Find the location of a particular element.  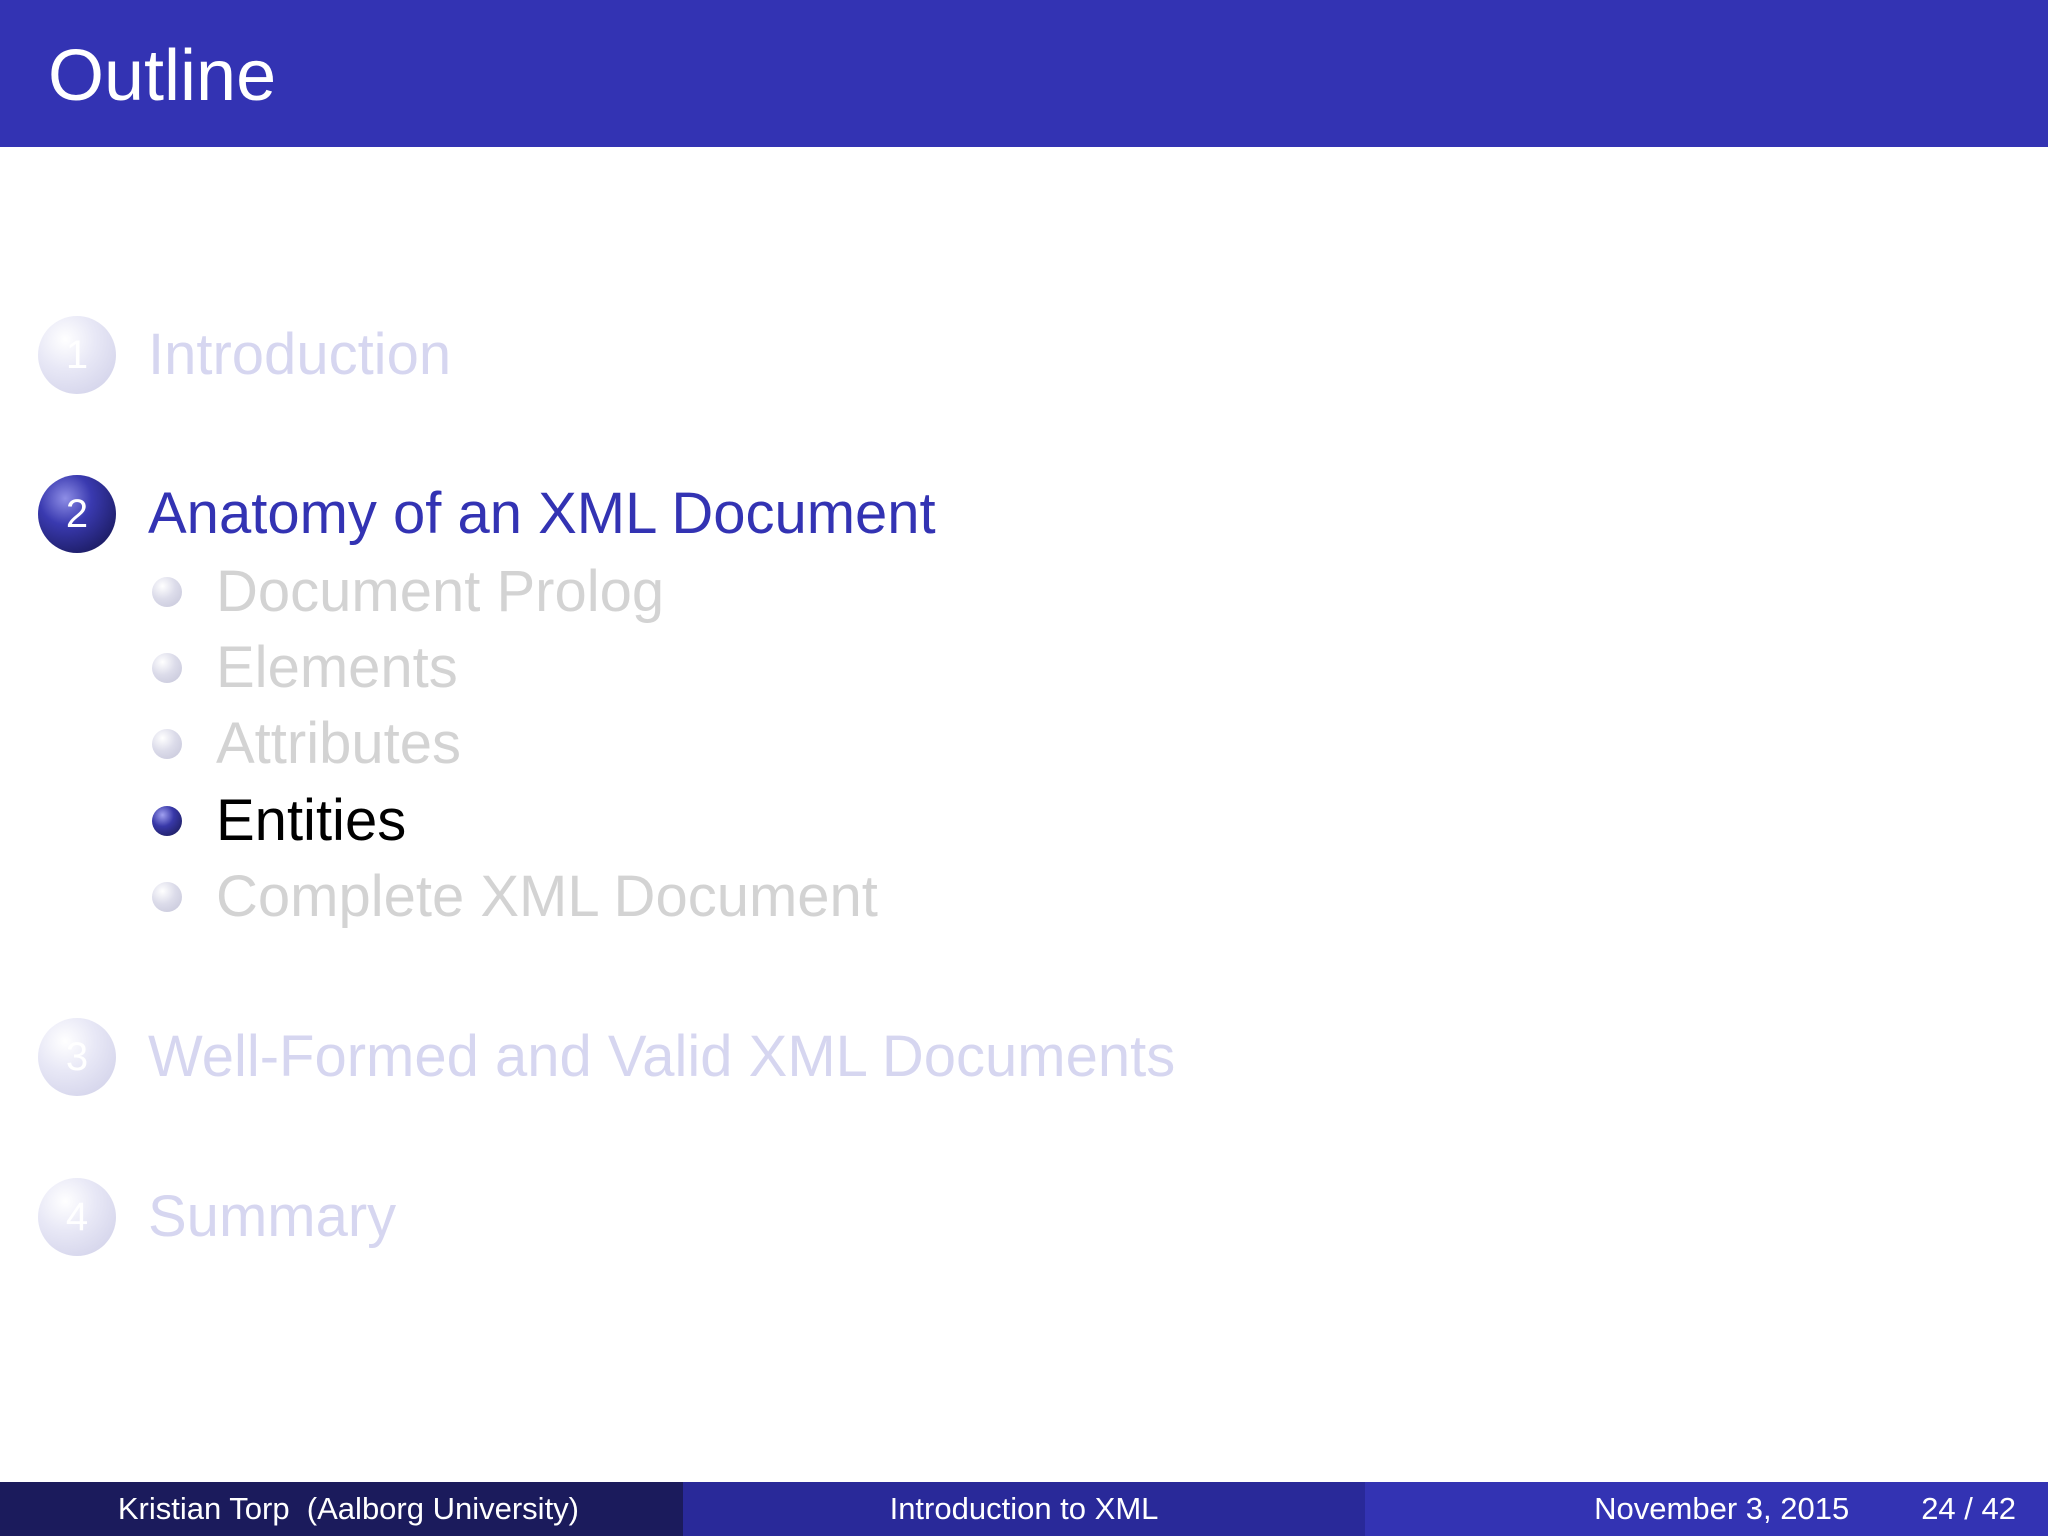

outline-section-introduction: 1 Introduction is located at coordinates (244, 355).